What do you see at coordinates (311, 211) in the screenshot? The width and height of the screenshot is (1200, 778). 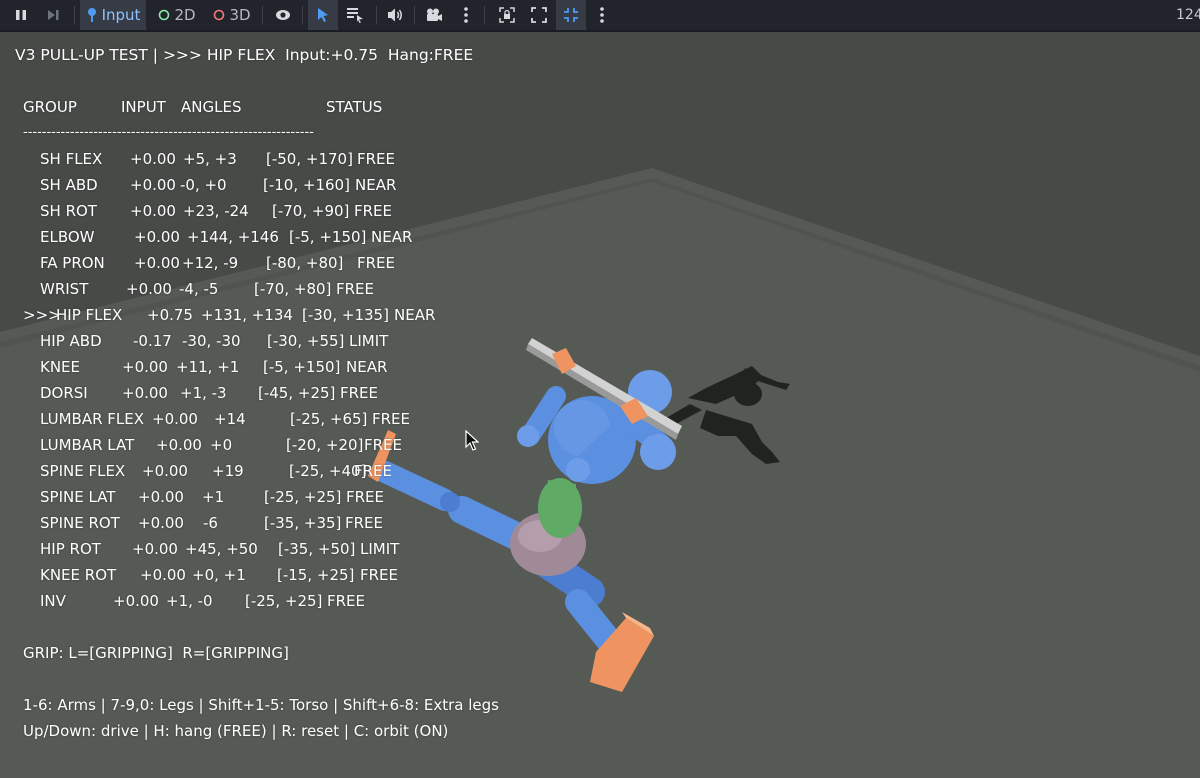 I see `row-range-value: [-70, +90]` at bounding box center [311, 211].